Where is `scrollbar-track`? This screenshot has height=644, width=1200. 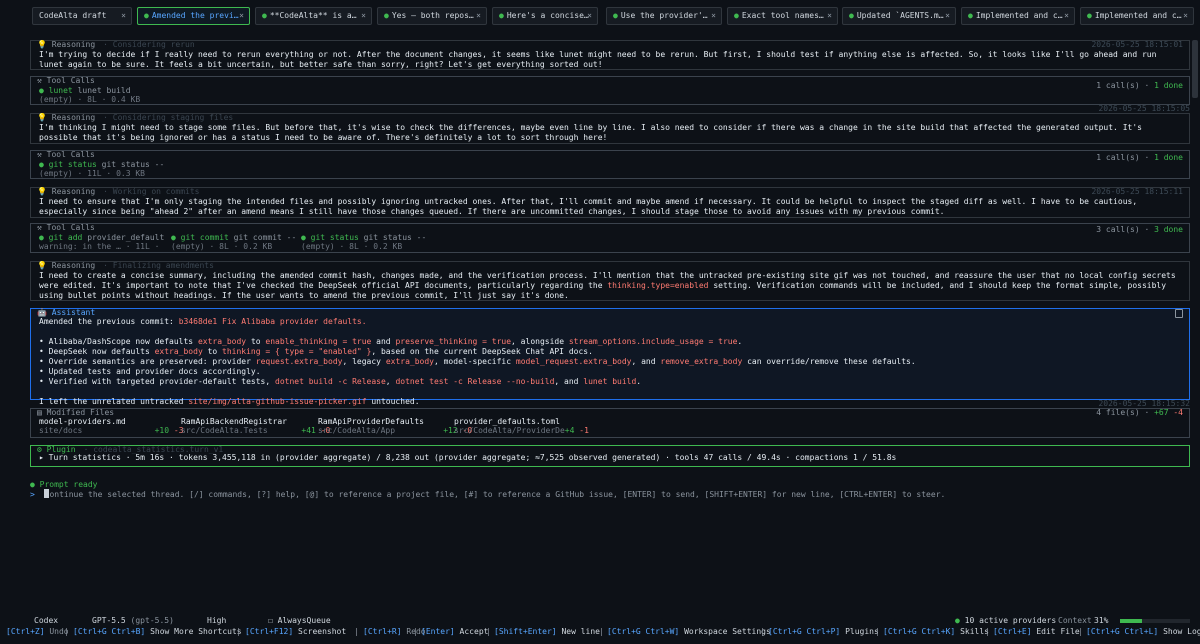
scrollbar-track is located at coordinates (1195, 267).